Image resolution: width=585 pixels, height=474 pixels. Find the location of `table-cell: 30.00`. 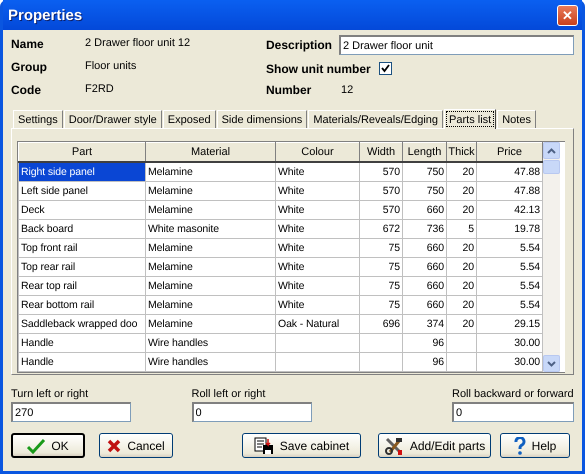

table-cell: 30.00 is located at coordinates (509, 362).